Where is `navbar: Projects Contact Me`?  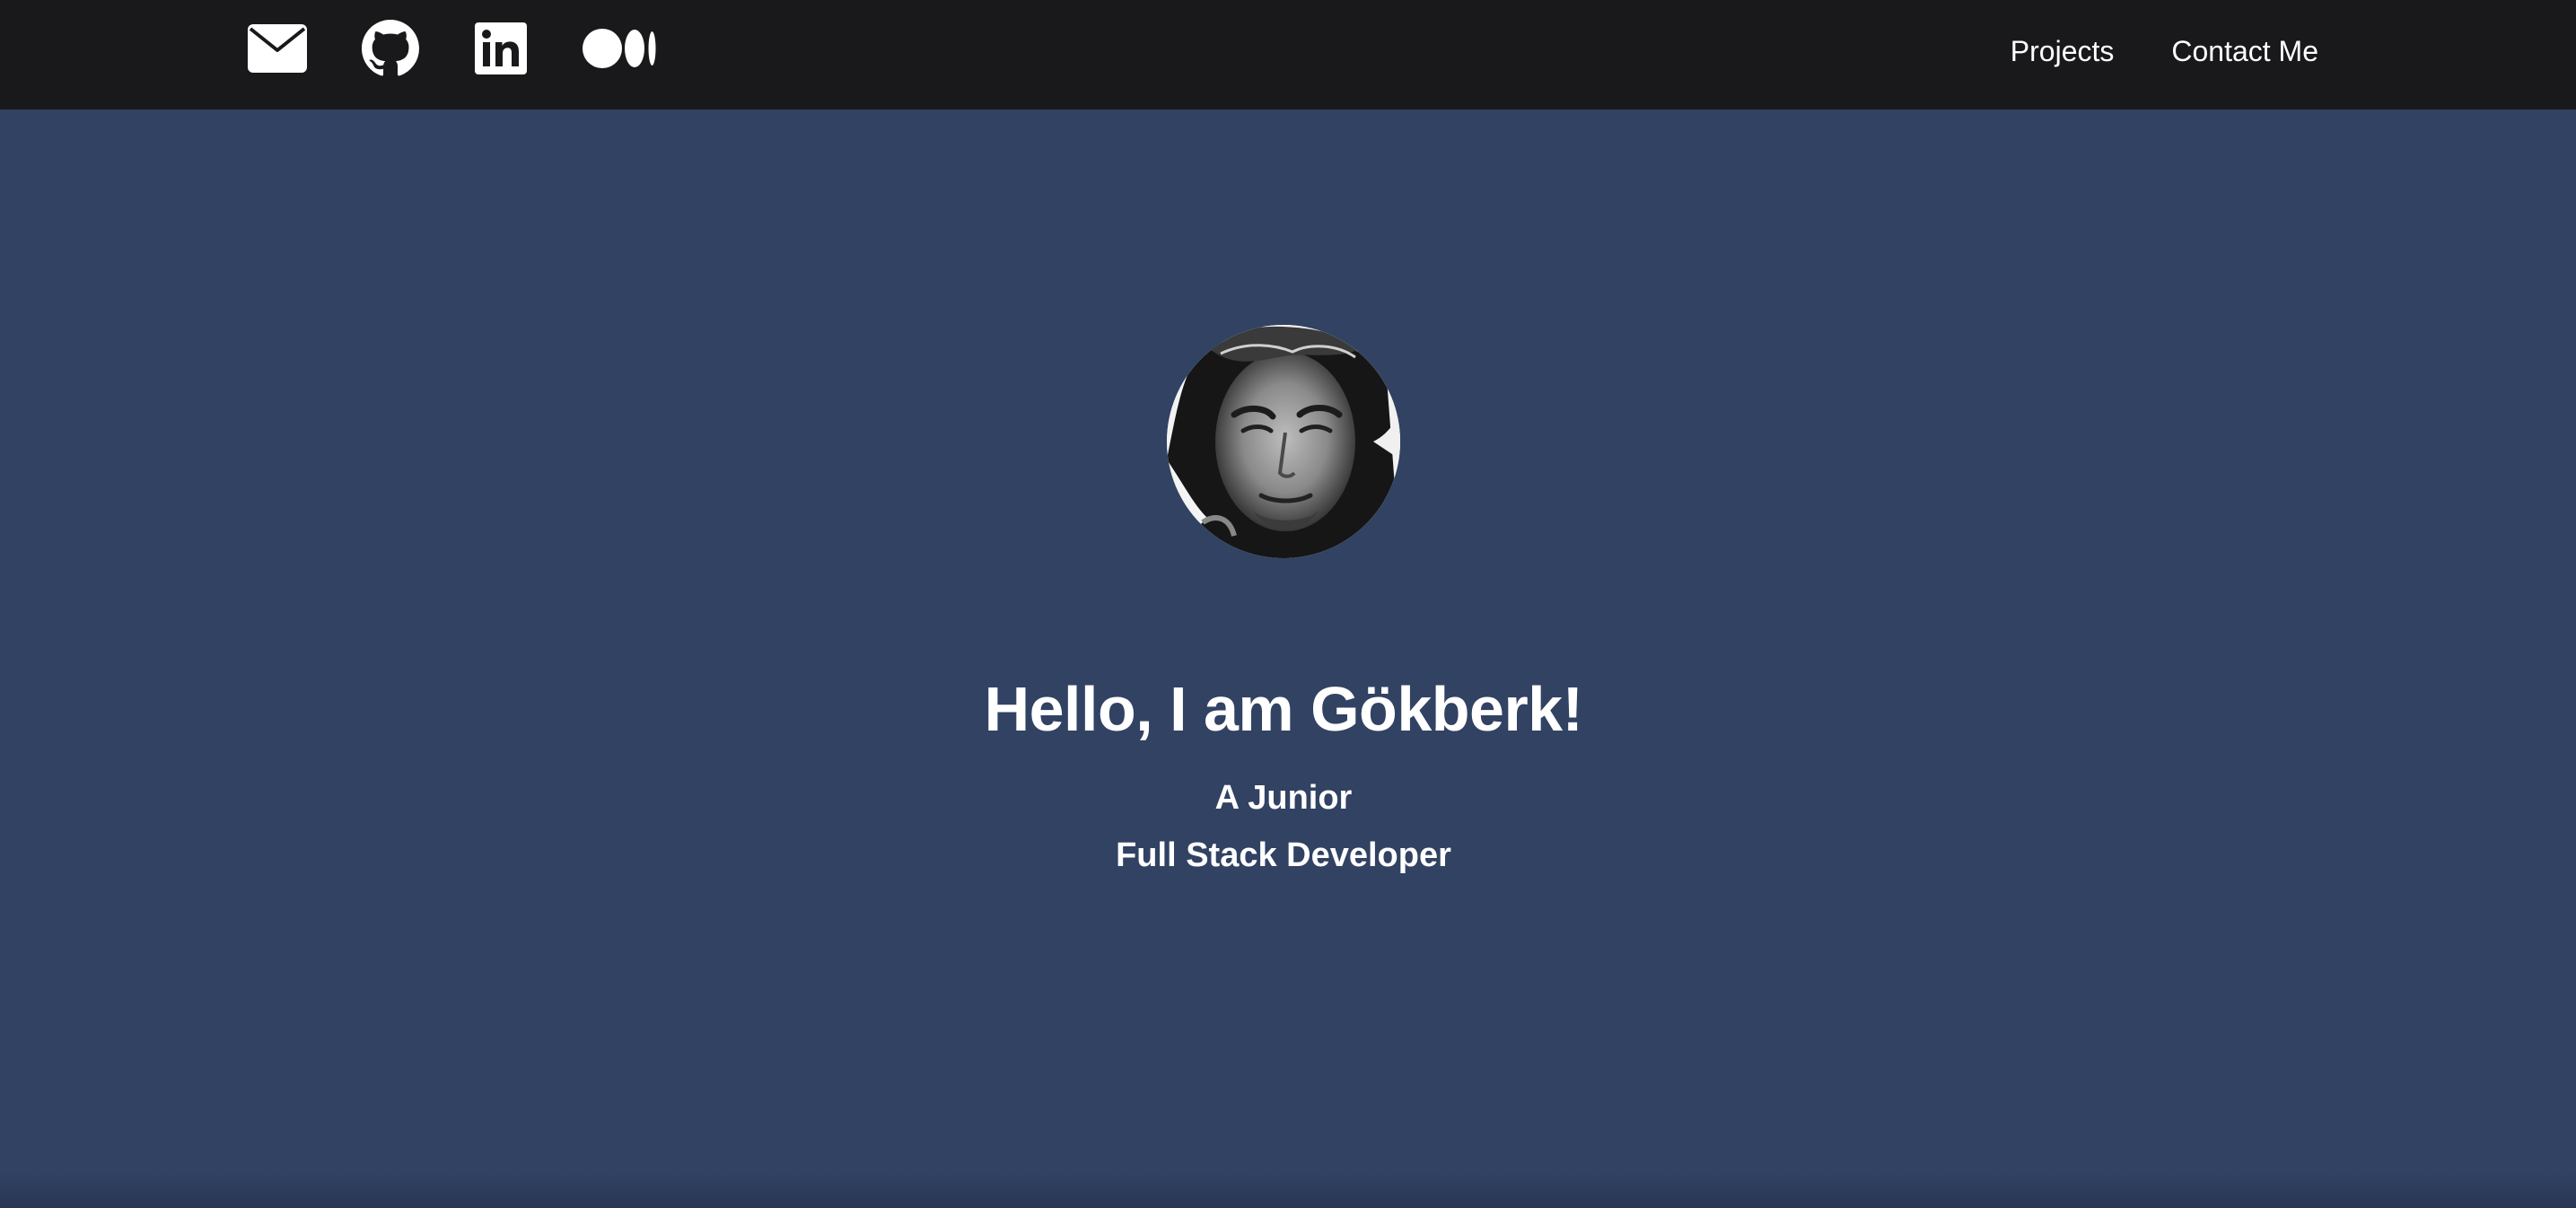 navbar: Projects Contact Me is located at coordinates (1288, 55).